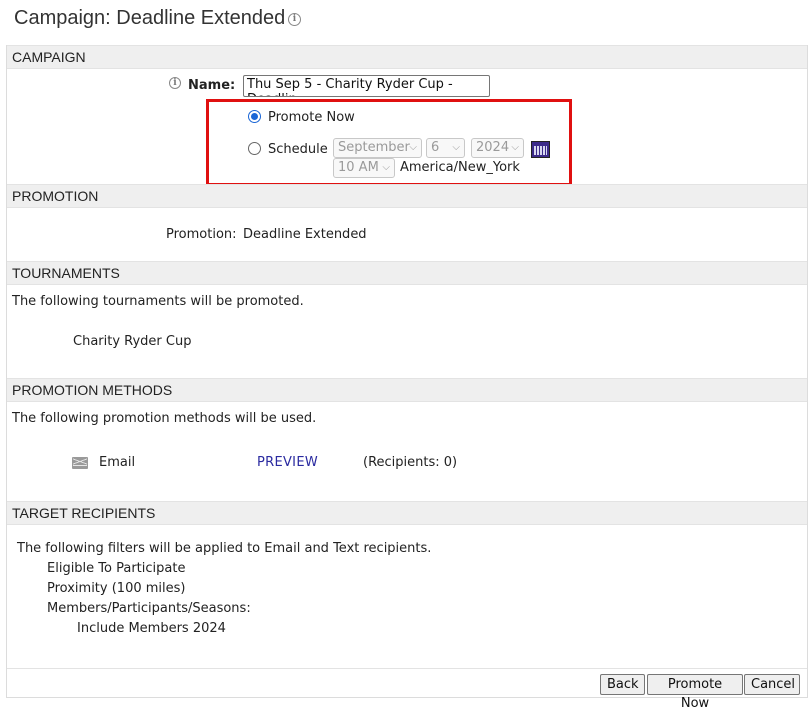 The image size is (810, 713). What do you see at coordinates (407, 668) in the screenshot?
I see `footer-divider` at bounding box center [407, 668].